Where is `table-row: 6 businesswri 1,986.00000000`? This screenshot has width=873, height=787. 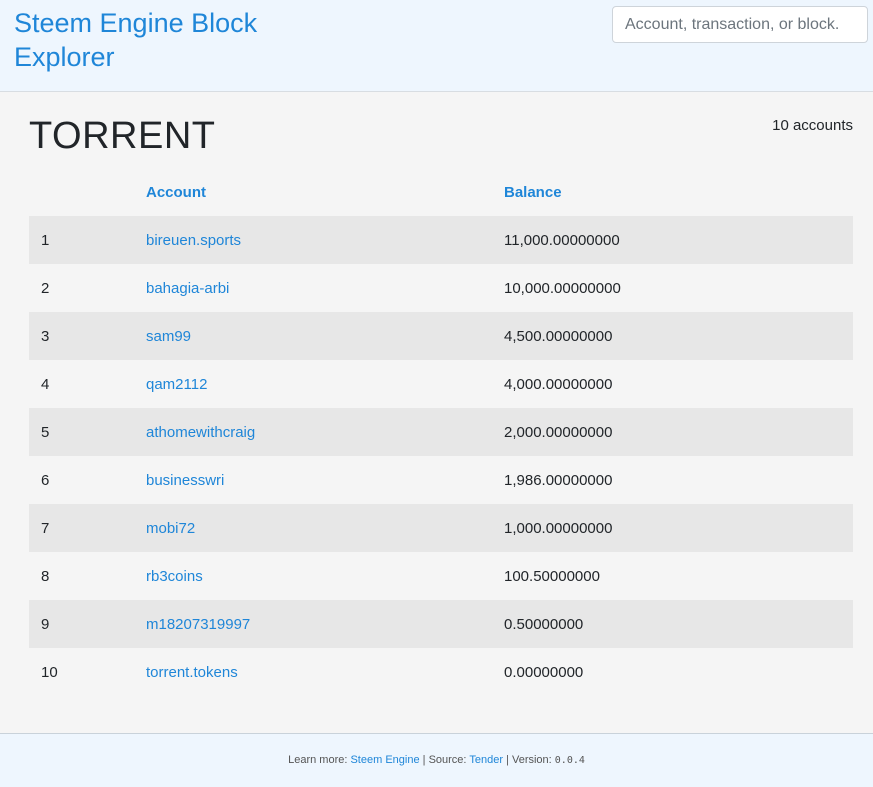
table-row: 6 businesswri 1,986.00000000 is located at coordinates (441, 480).